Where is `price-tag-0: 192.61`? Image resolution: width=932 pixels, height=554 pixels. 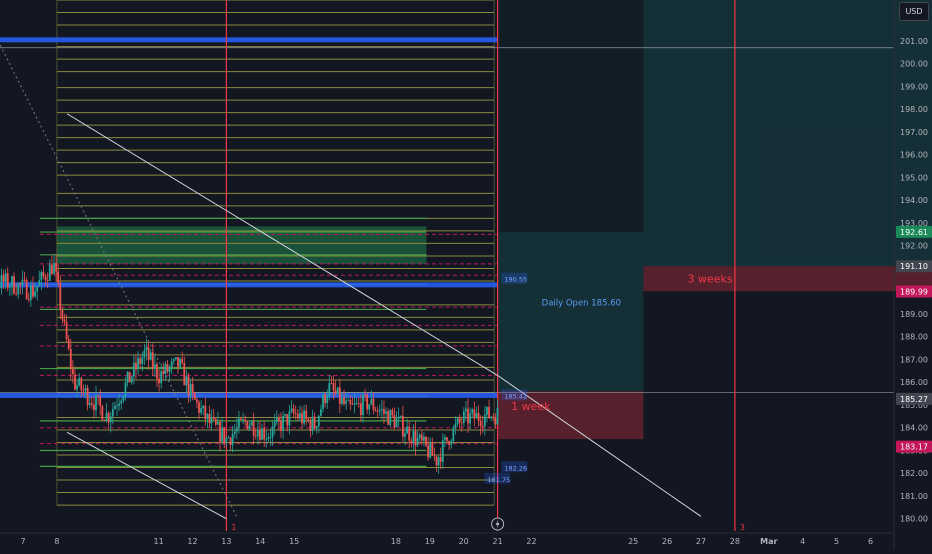 price-tag-0: 192.61 is located at coordinates (914, 232).